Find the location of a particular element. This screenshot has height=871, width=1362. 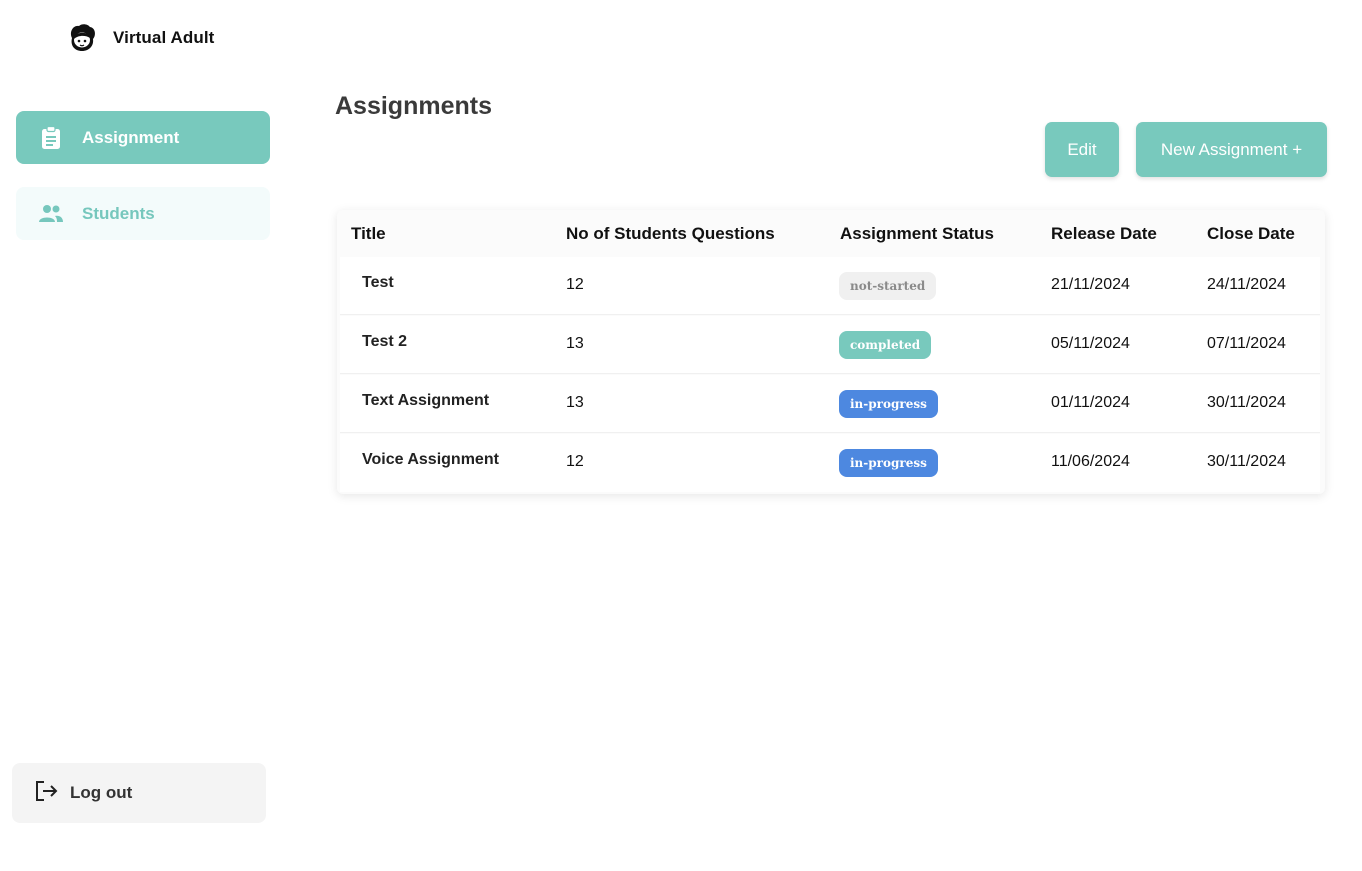

assignment-title: Text Assignment is located at coordinates (426, 400).